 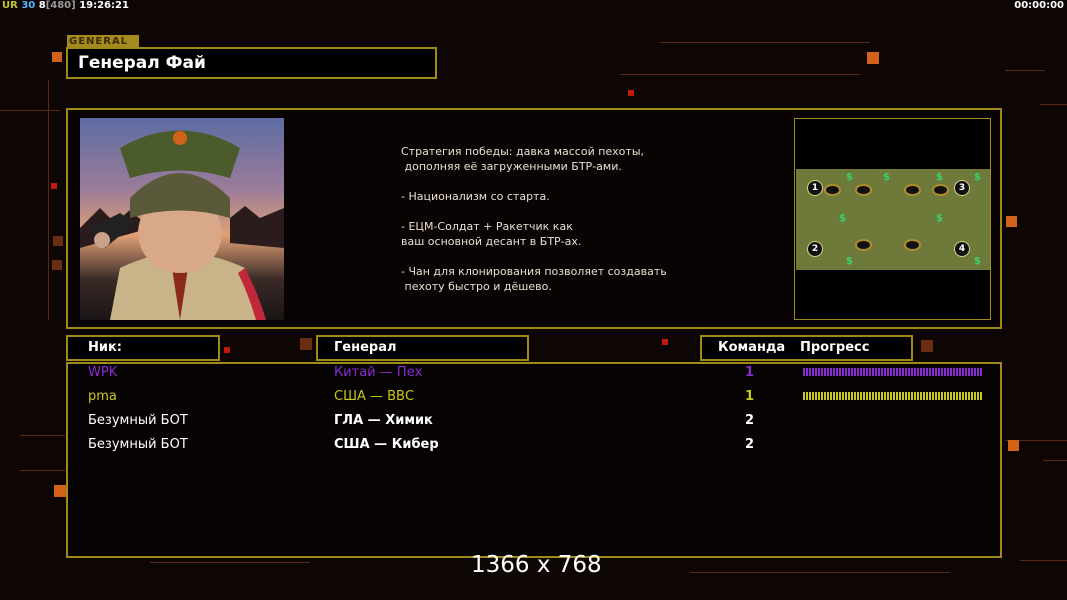 What do you see at coordinates (835, 347) in the screenshot?
I see `column-header-progress-label: Прогресс` at bounding box center [835, 347].